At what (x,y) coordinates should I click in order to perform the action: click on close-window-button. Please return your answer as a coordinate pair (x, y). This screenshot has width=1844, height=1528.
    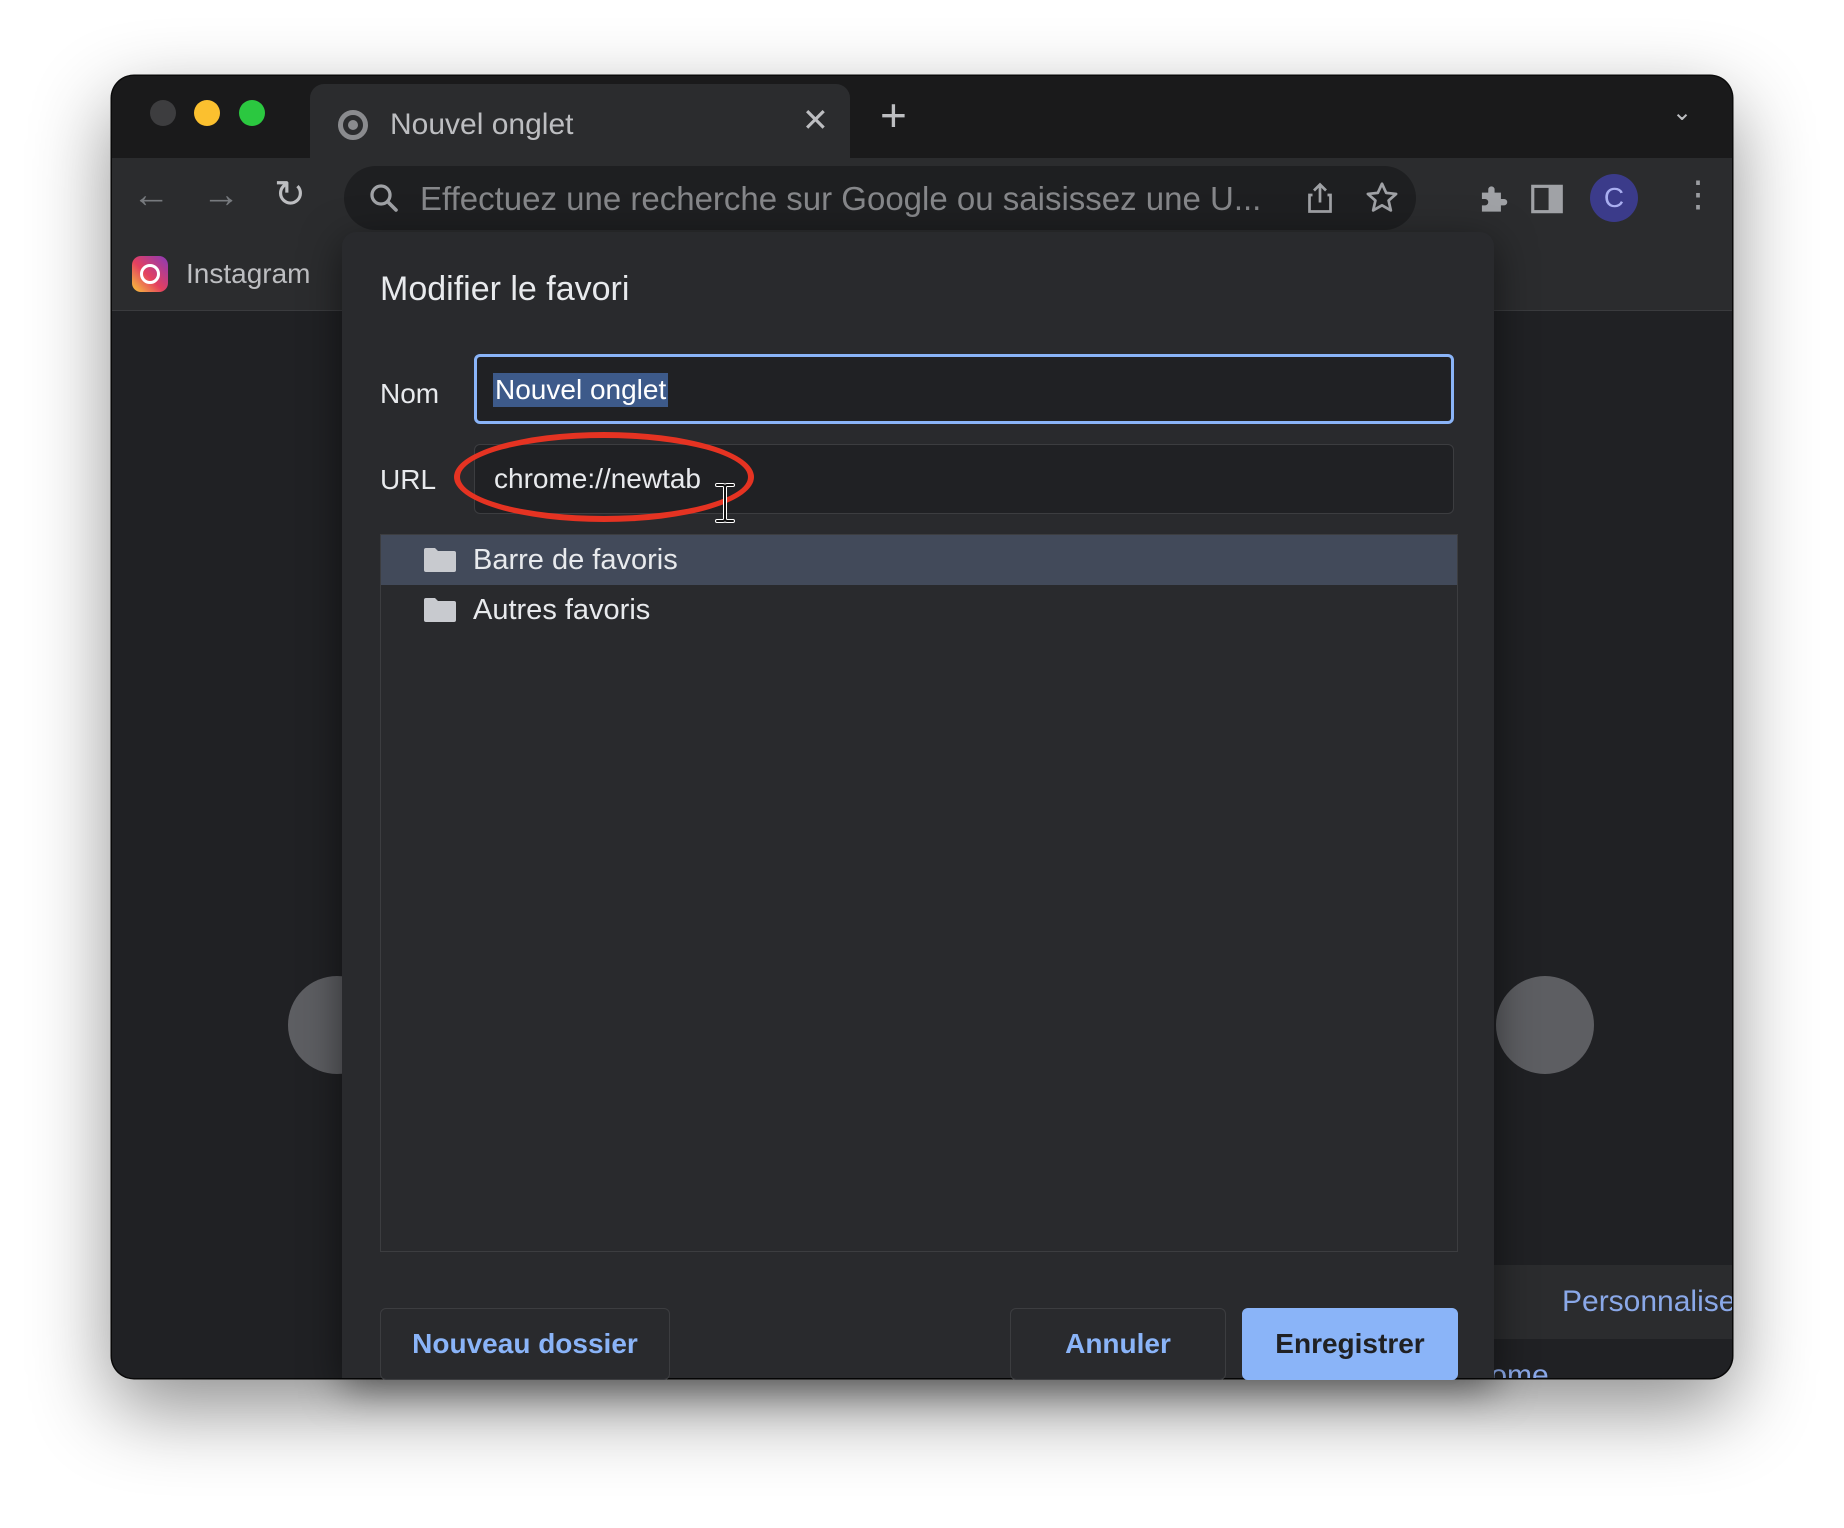
    Looking at the image, I should click on (163, 113).